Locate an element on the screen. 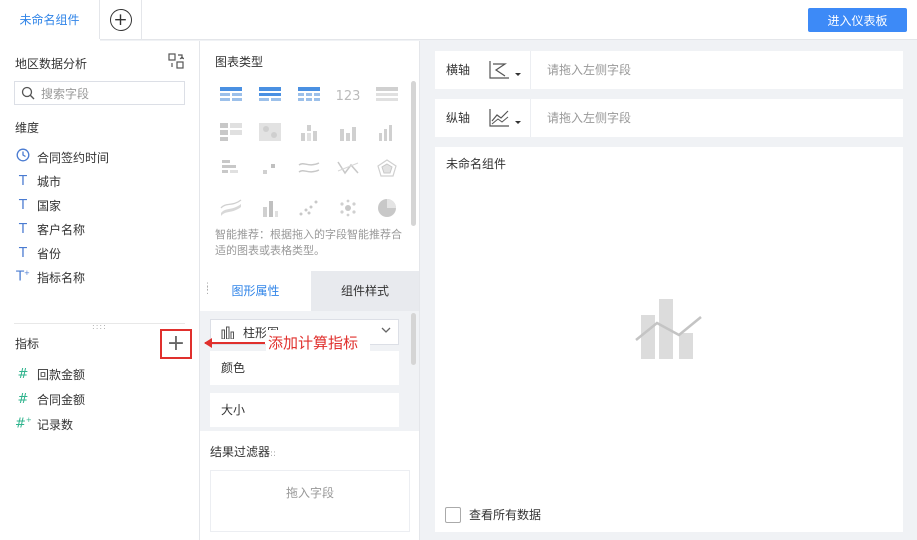 The width and height of the screenshot is (917, 540). add-calculated-measure-button: + is located at coordinates (176, 344).